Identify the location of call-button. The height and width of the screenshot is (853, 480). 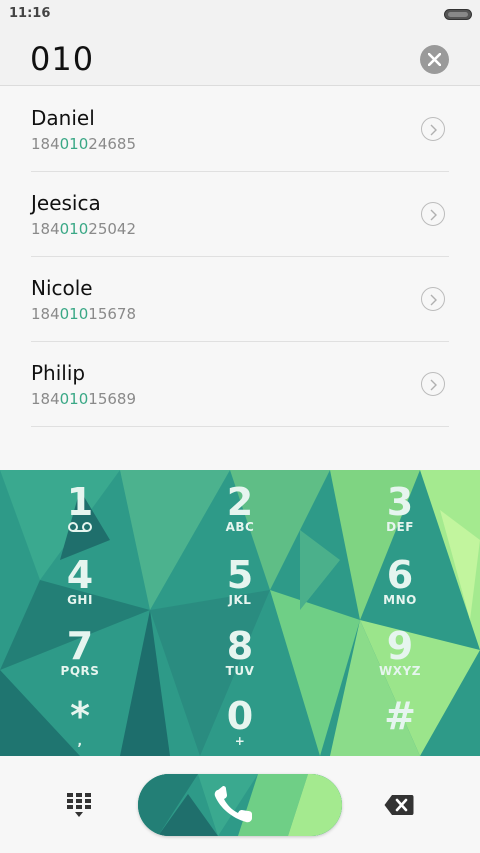
(240, 805).